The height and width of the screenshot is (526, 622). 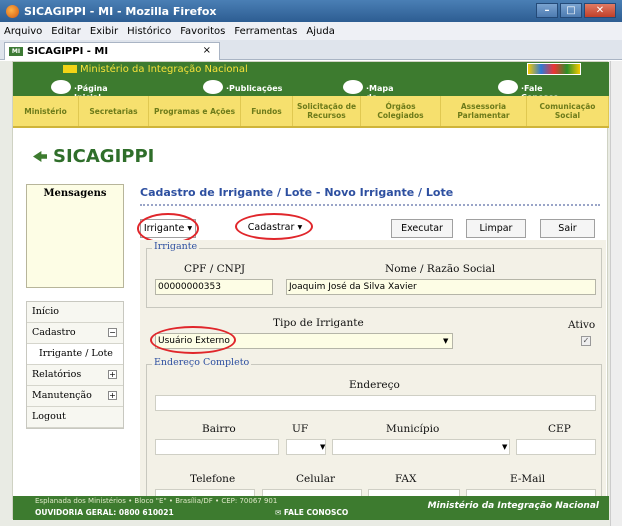 I want to click on app-brand: SICAGIPPI, so click(x=93, y=156).